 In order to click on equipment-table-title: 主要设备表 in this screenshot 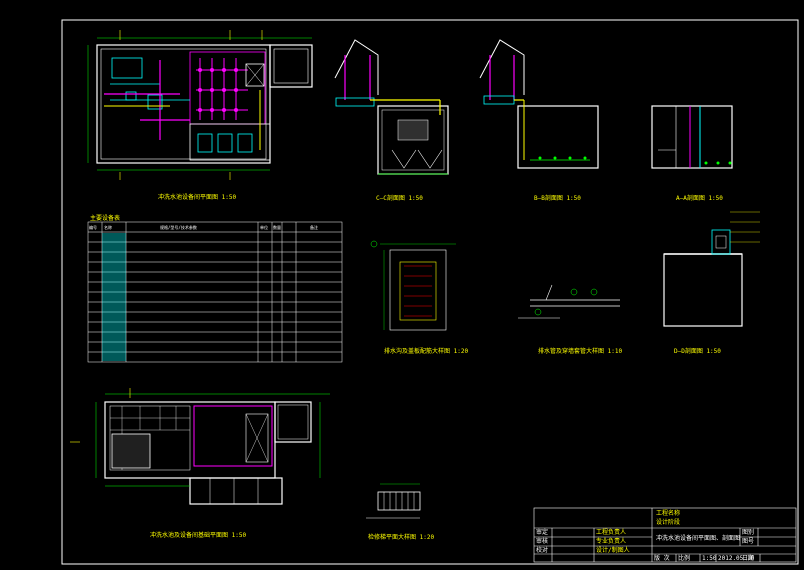, I will do `click(105, 218)`.